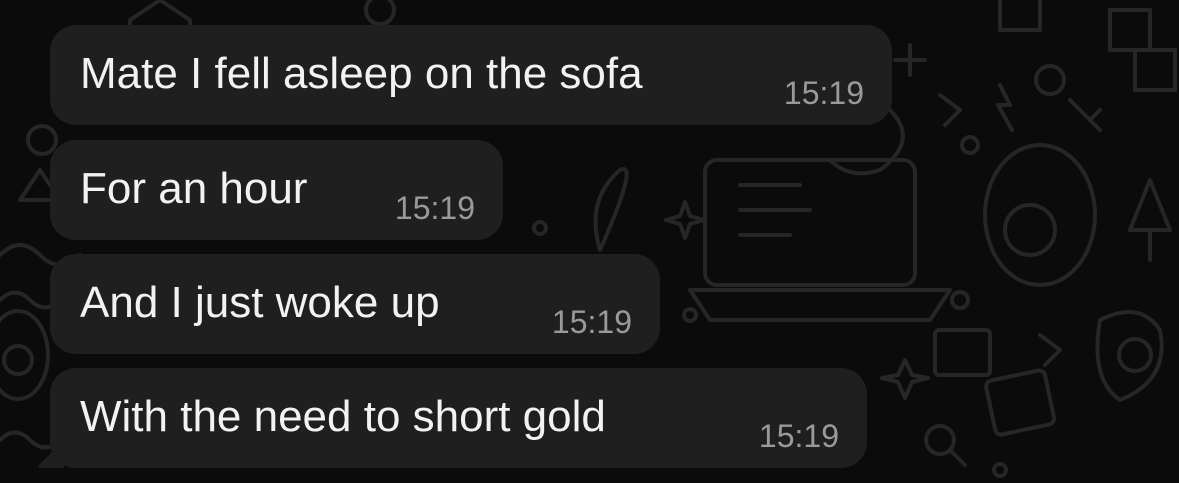 This screenshot has height=483, width=1179. What do you see at coordinates (361, 73) in the screenshot?
I see `message-text: Mate I fell asleep on the sofa` at bounding box center [361, 73].